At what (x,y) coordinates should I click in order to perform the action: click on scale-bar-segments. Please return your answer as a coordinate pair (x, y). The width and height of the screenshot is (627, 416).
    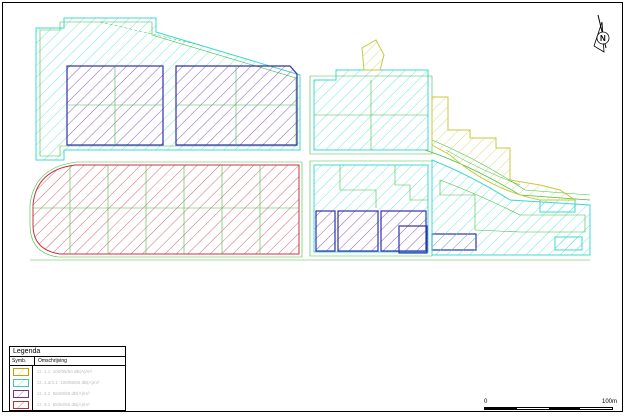
    Looking at the image, I should click on (548, 408).